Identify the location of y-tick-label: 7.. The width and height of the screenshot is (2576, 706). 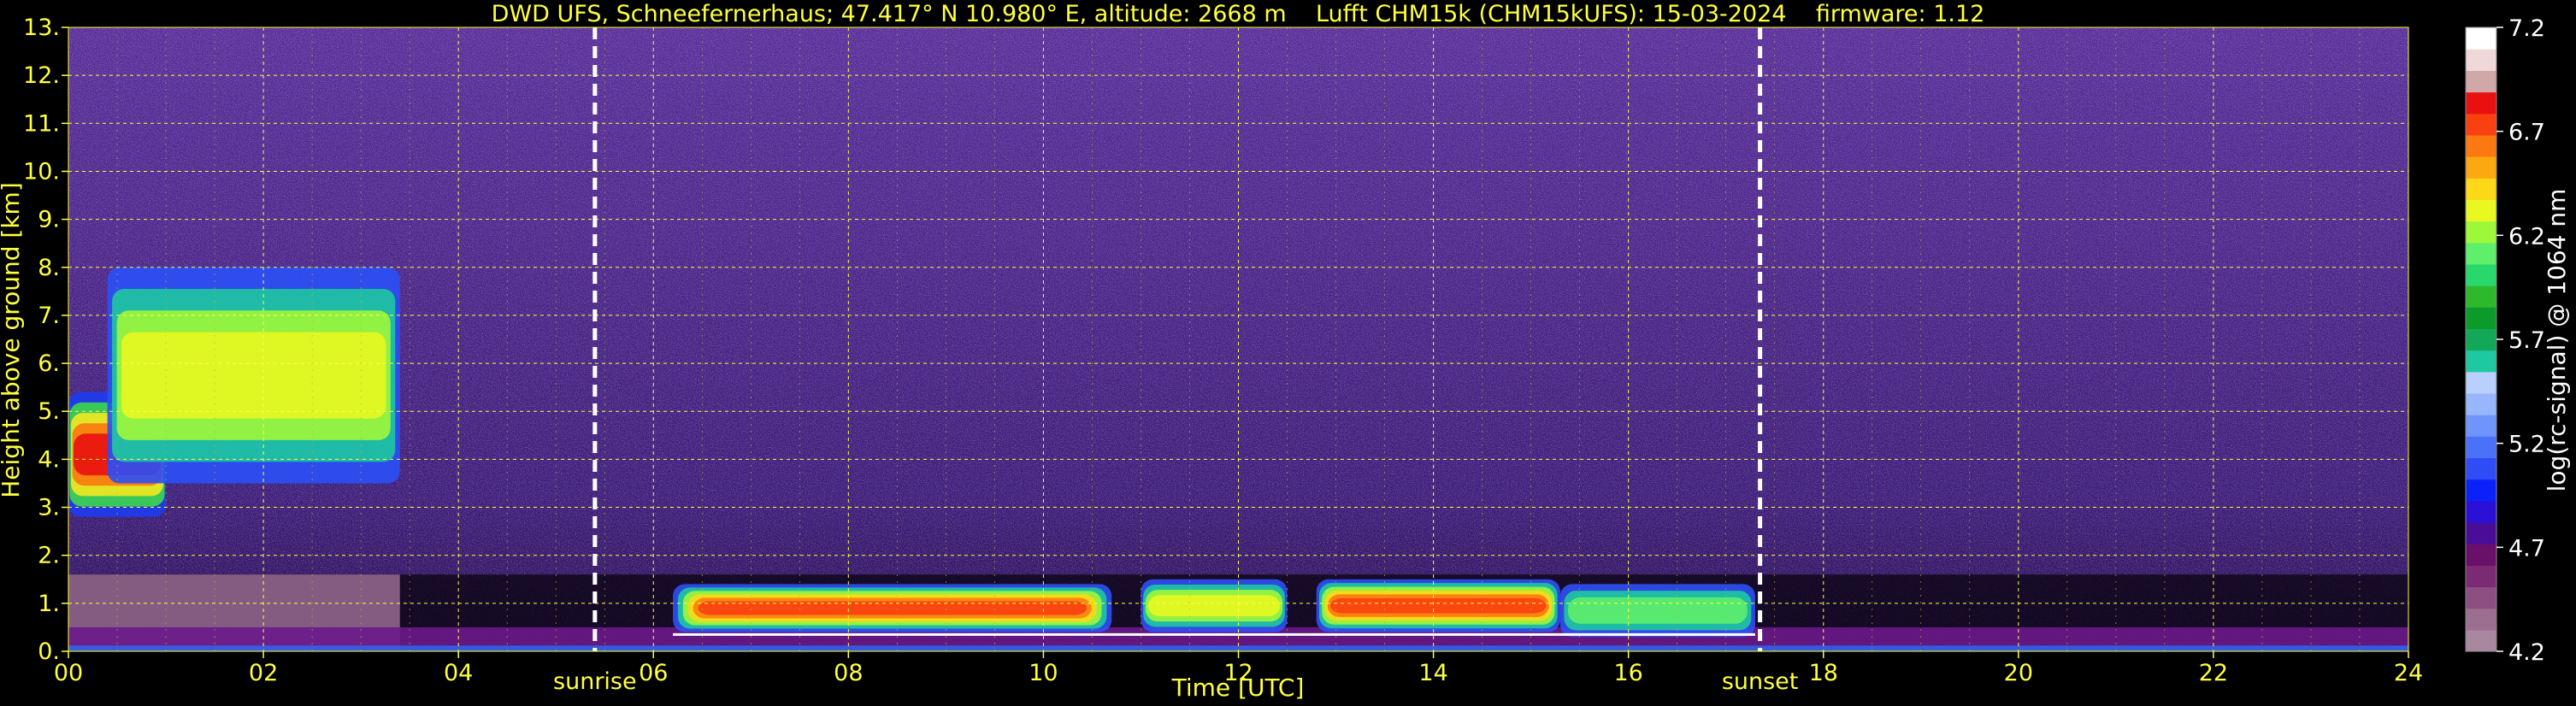
(49, 316).